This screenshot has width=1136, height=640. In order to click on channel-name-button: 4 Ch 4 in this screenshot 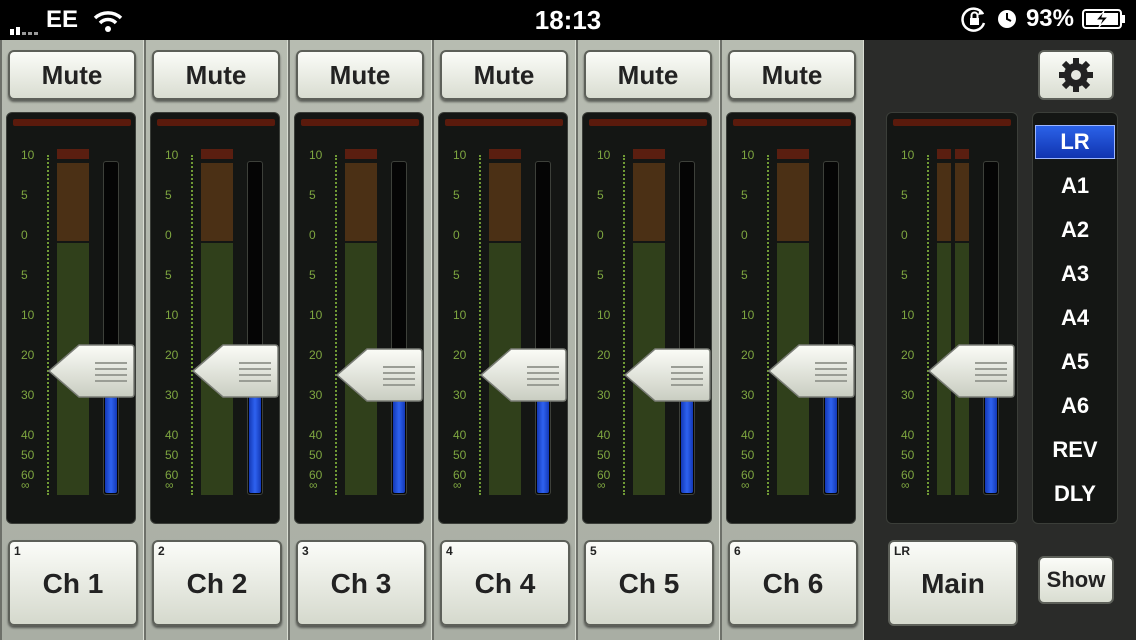, I will do `click(505, 583)`.